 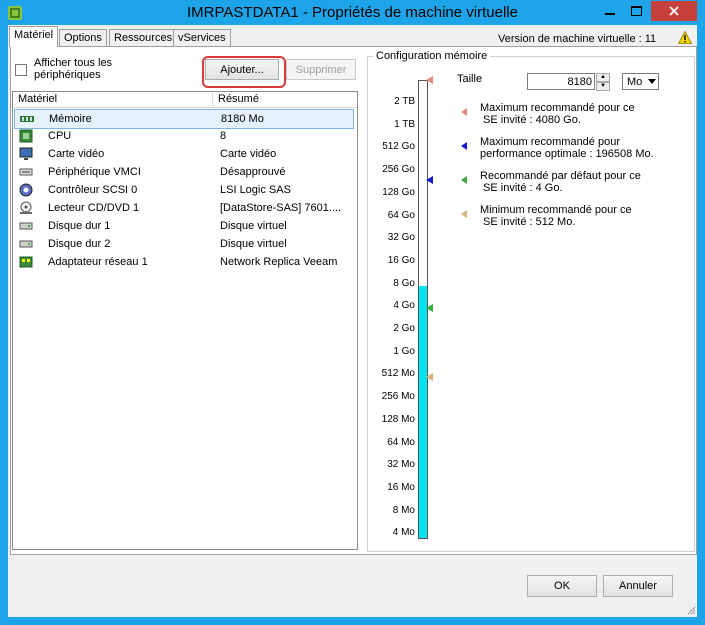 What do you see at coordinates (26, 190) in the screenshot?
I see `scsi-controller-icon` at bounding box center [26, 190].